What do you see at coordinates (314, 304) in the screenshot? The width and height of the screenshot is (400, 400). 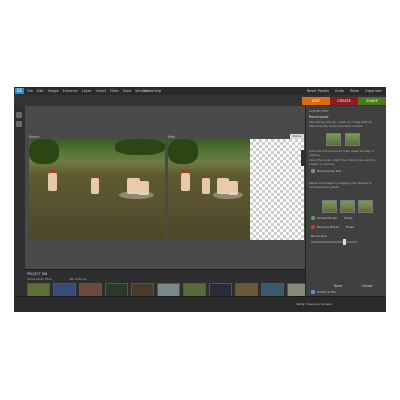 I see `status-text: Verify close your screen` at bounding box center [314, 304].